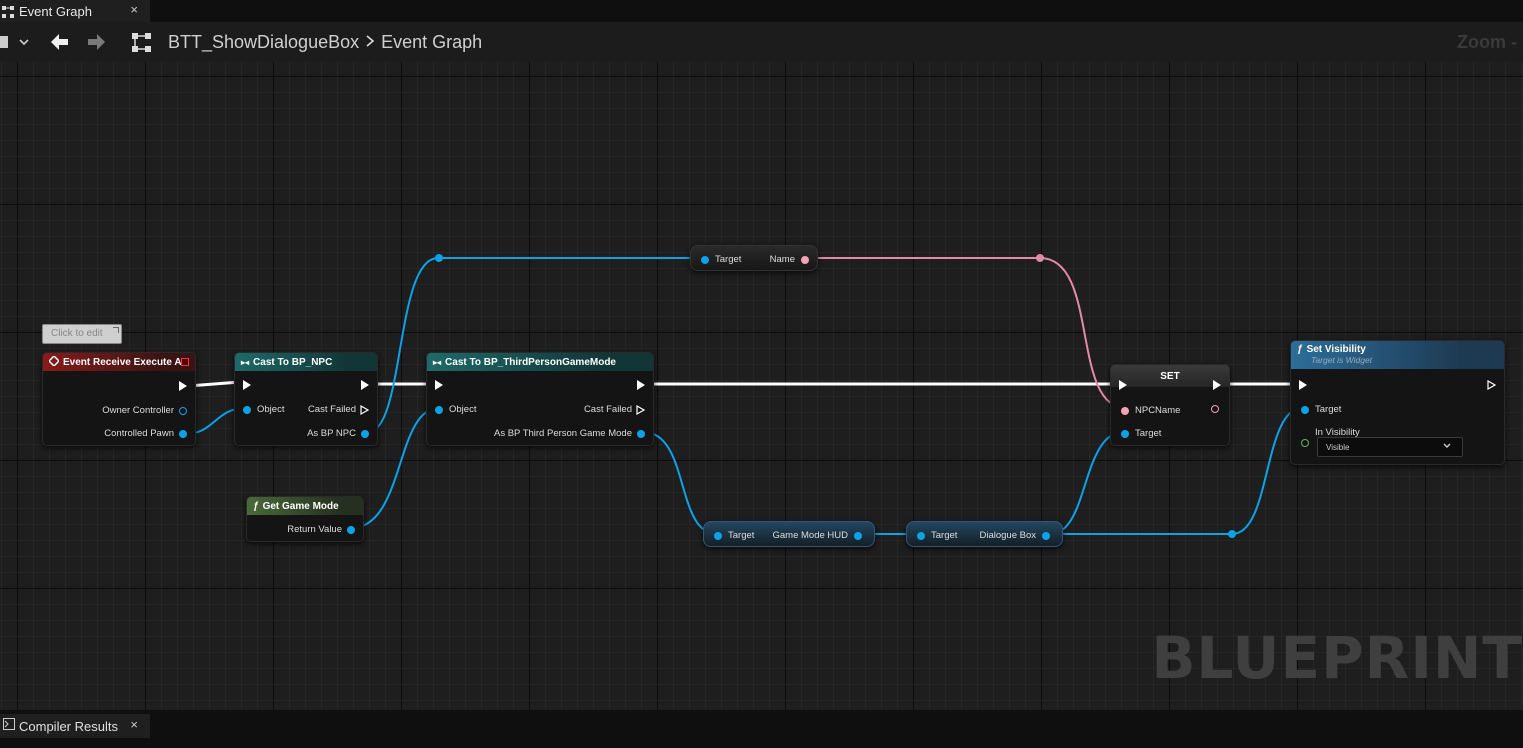  I want to click on in-visibility-pin, so click(1305, 443).